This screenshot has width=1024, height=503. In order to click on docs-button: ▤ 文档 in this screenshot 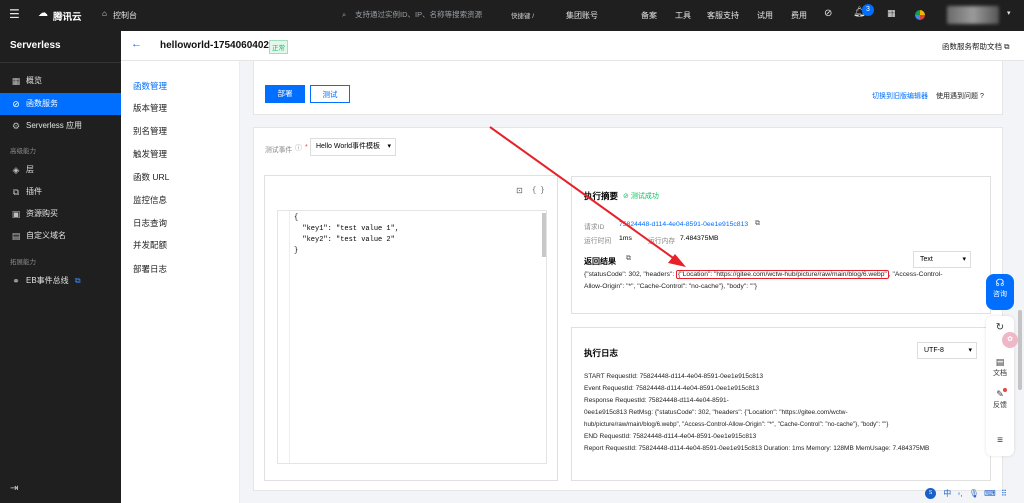, I will do `click(1000, 367)`.